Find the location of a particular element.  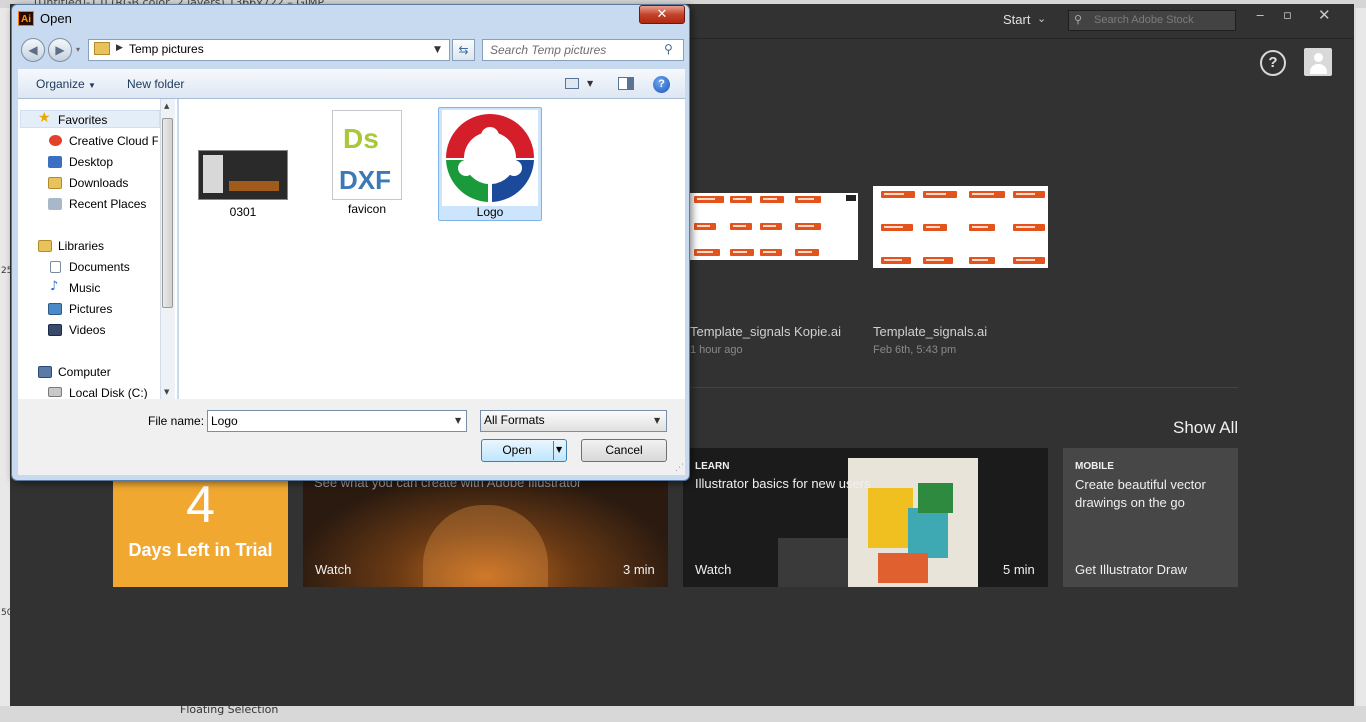

change-view-icon is located at coordinates (572, 83).